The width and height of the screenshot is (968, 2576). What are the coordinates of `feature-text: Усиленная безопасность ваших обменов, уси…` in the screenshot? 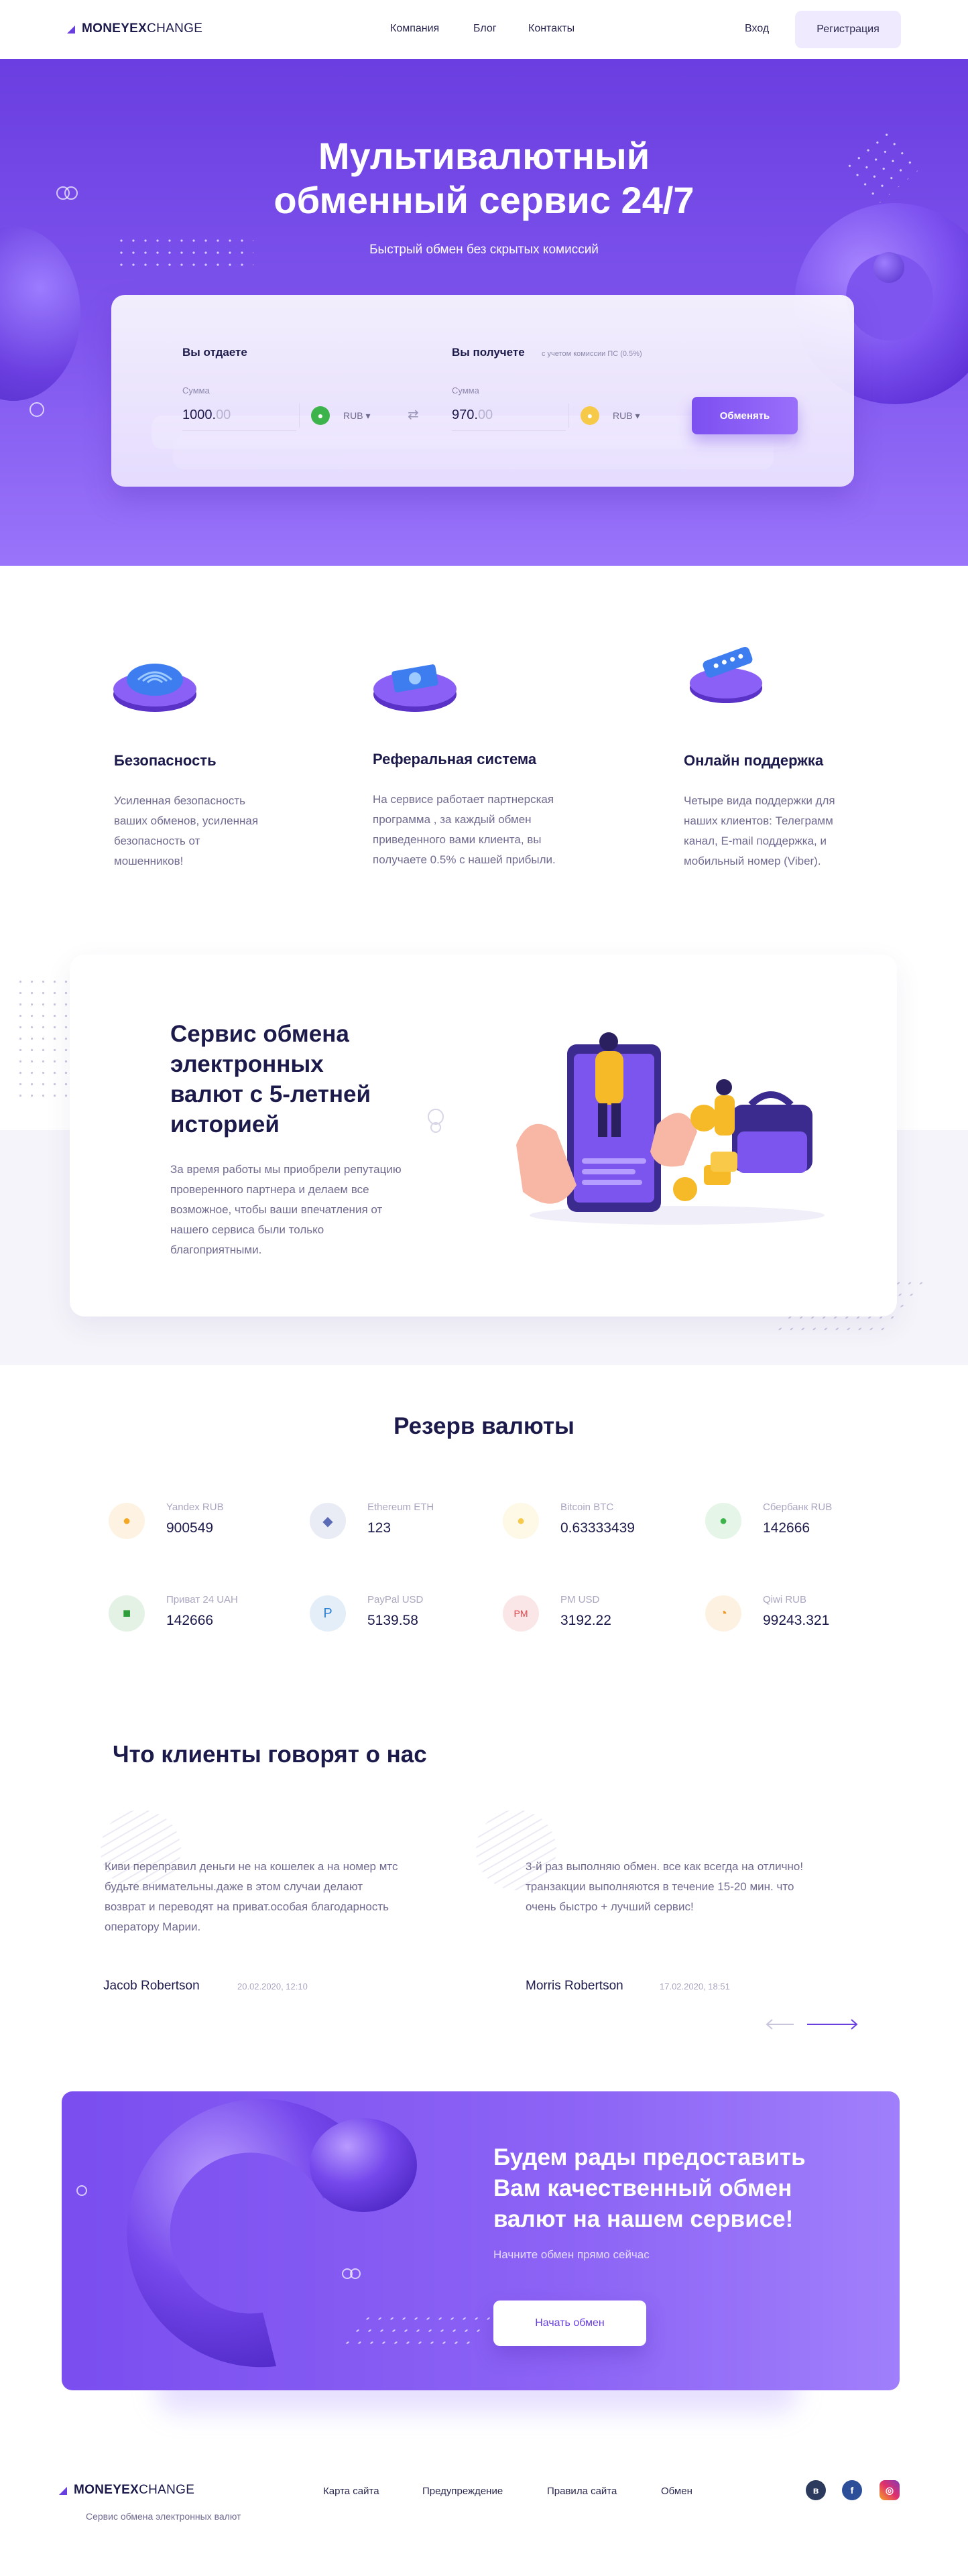 It's located at (187, 831).